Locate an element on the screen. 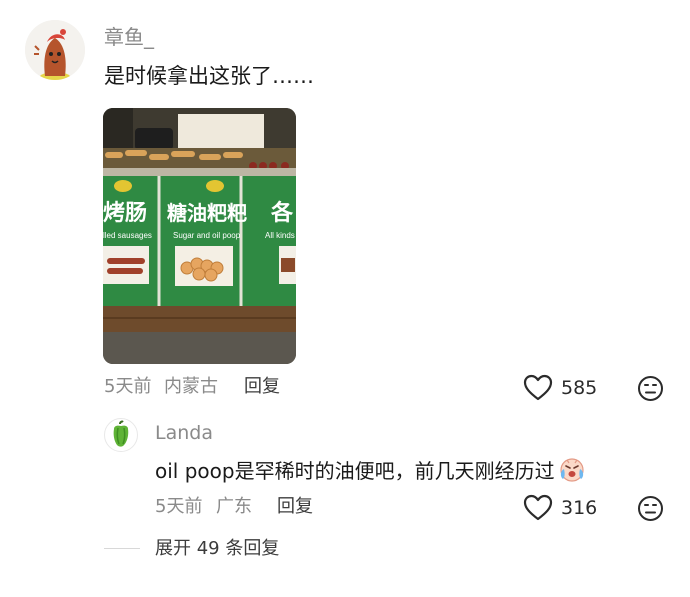  reply-location: 广东 is located at coordinates (234, 506).